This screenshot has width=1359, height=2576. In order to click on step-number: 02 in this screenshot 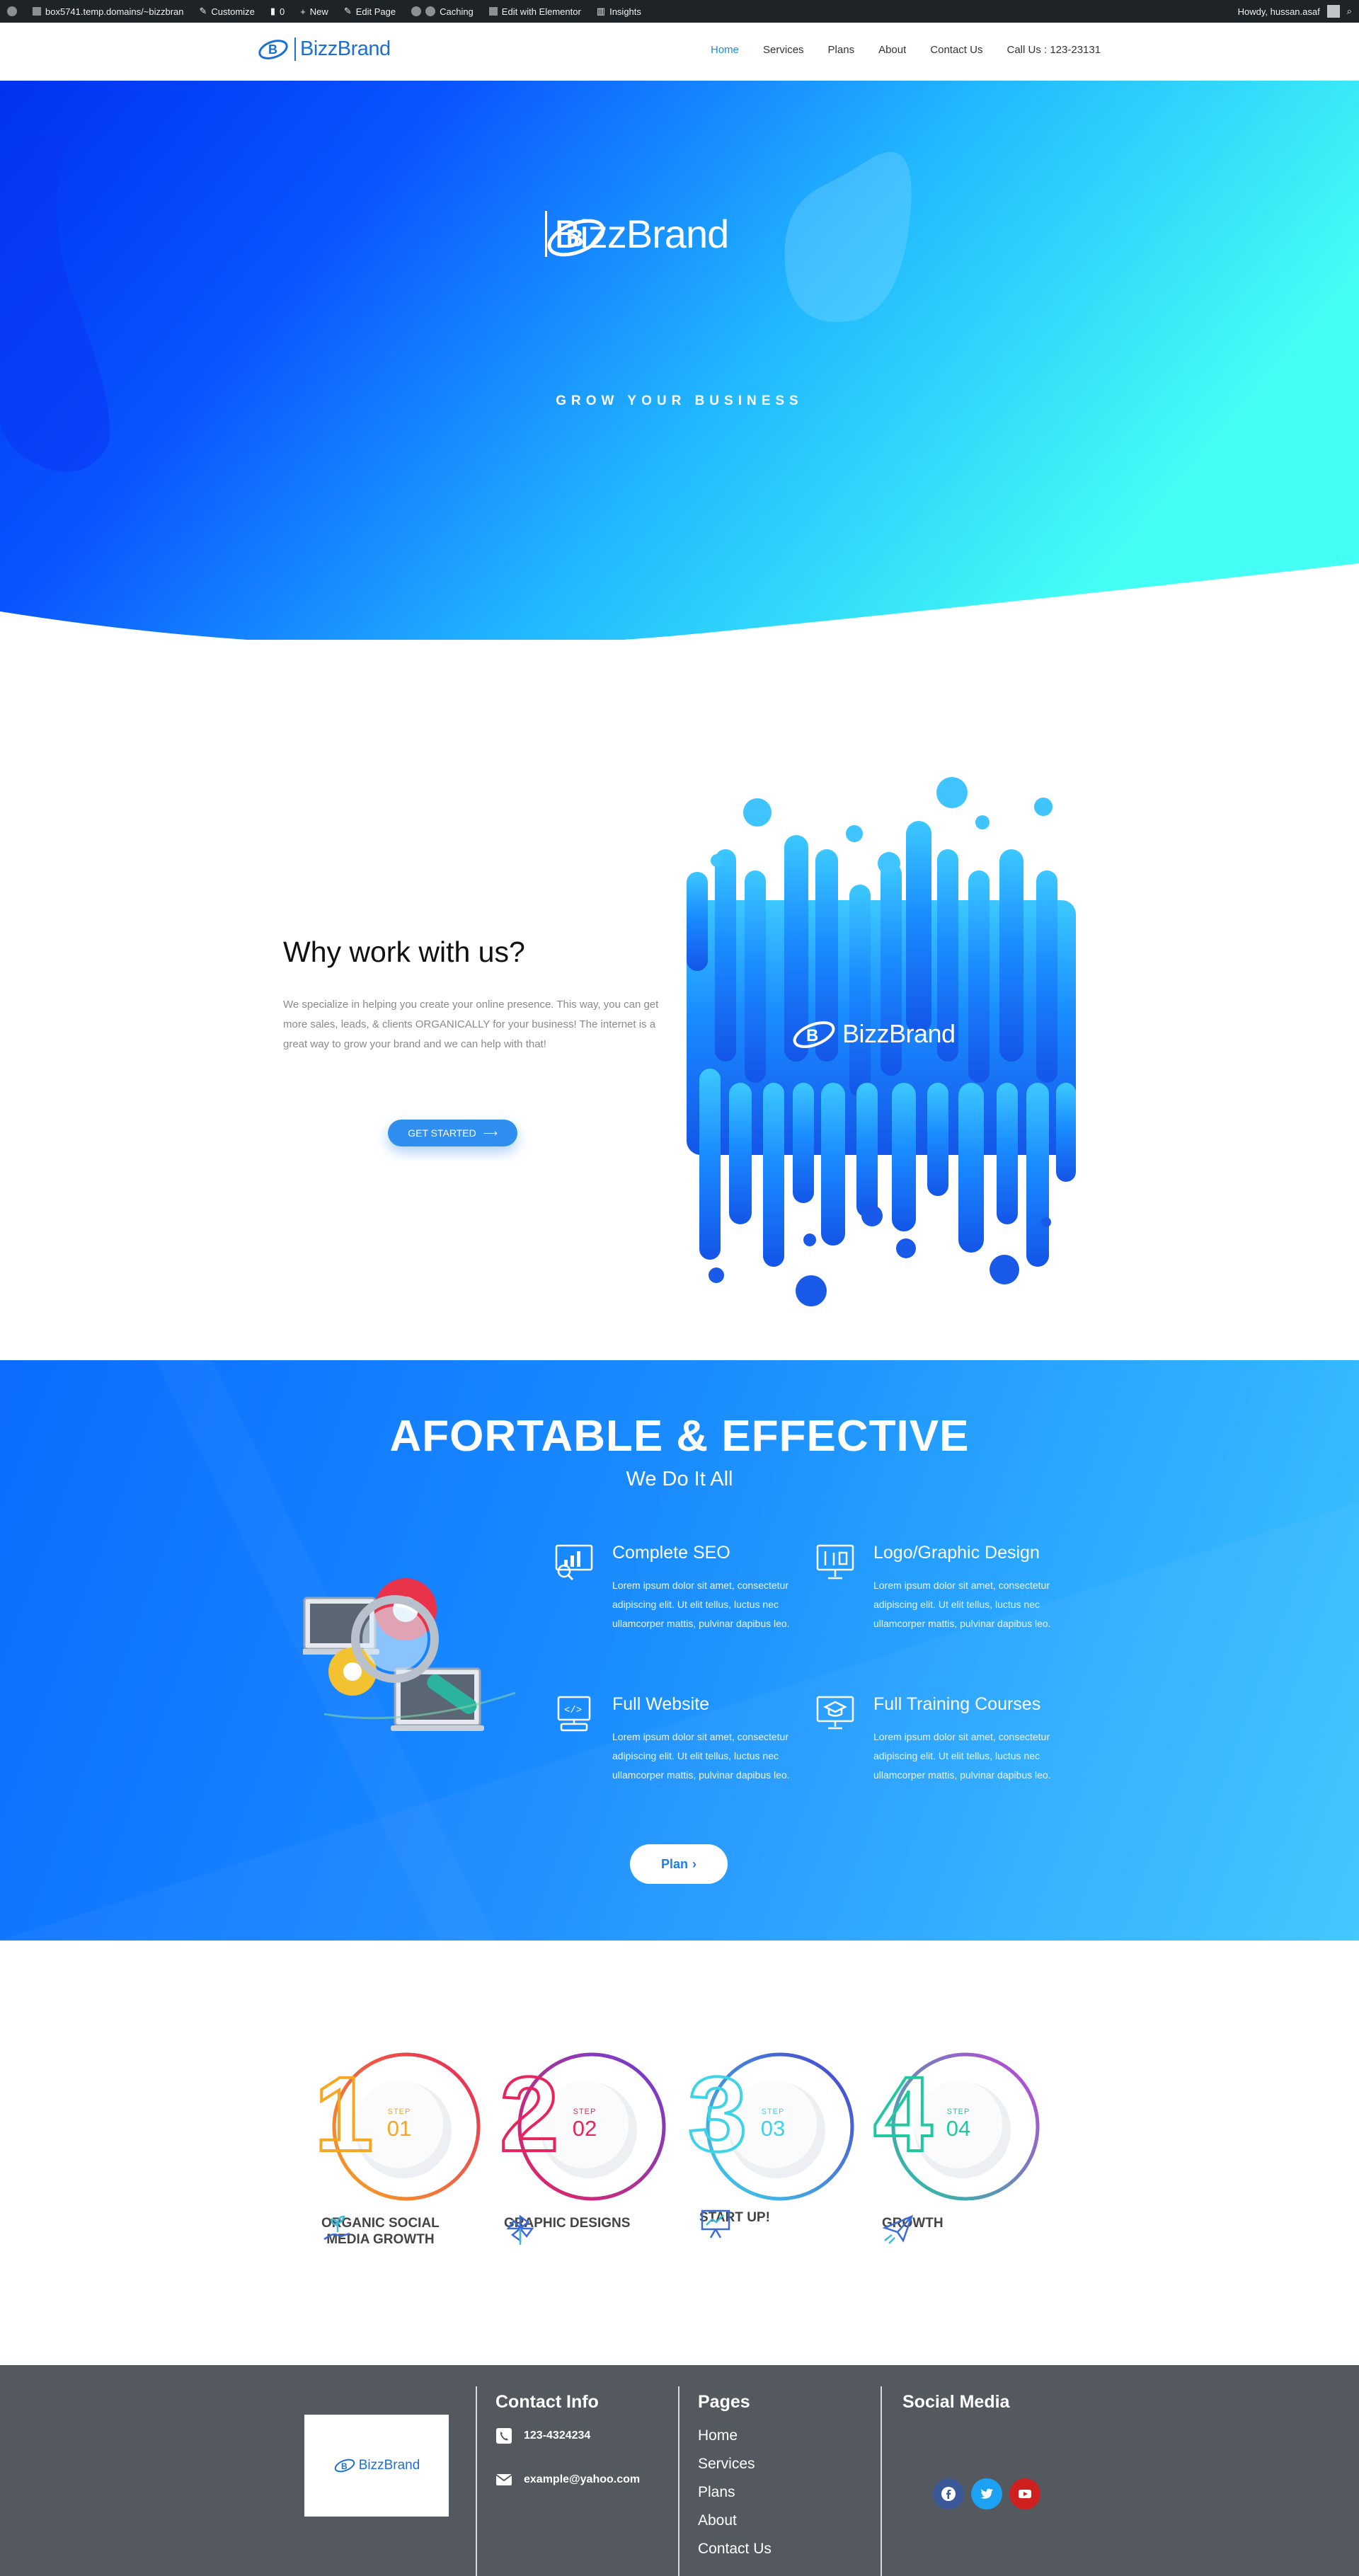, I will do `click(584, 2128)`.